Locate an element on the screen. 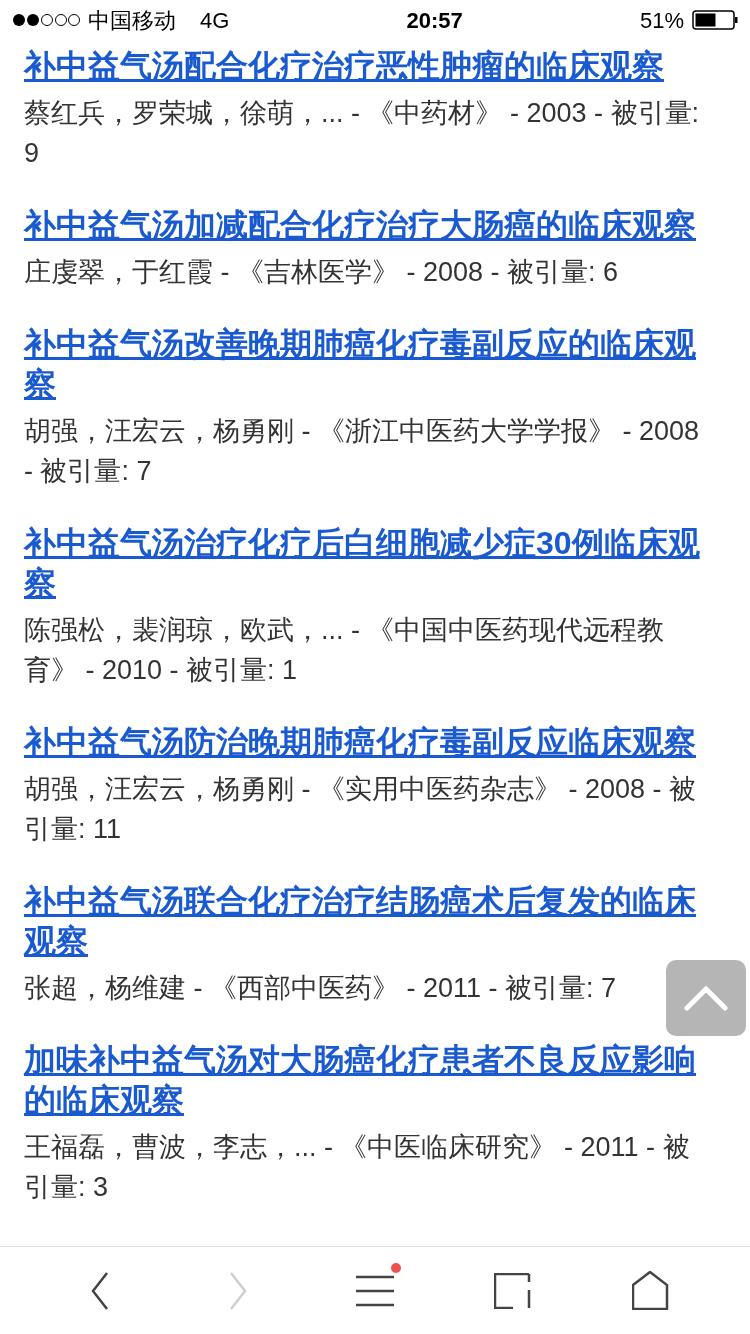  clock: 20:57 is located at coordinates (434, 20).